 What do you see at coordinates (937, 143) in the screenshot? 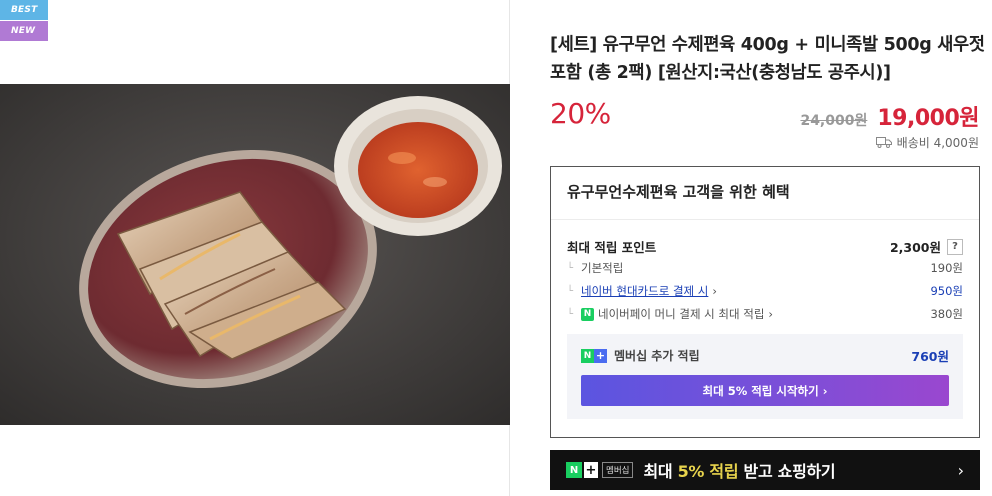
I see `shipping-fee-text: 배송비 4,000원` at bounding box center [937, 143].